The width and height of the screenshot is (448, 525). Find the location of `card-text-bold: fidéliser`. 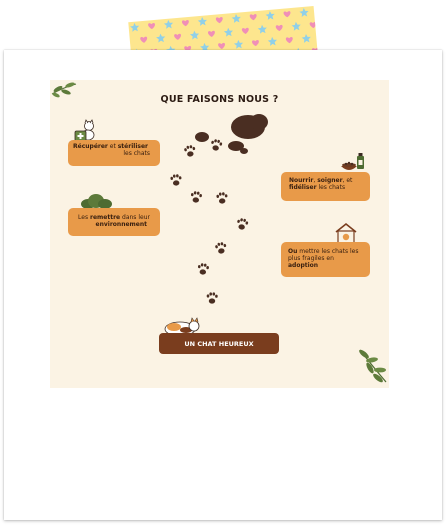

card-text-bold: fidéliser is located at coordinates (303, 187).